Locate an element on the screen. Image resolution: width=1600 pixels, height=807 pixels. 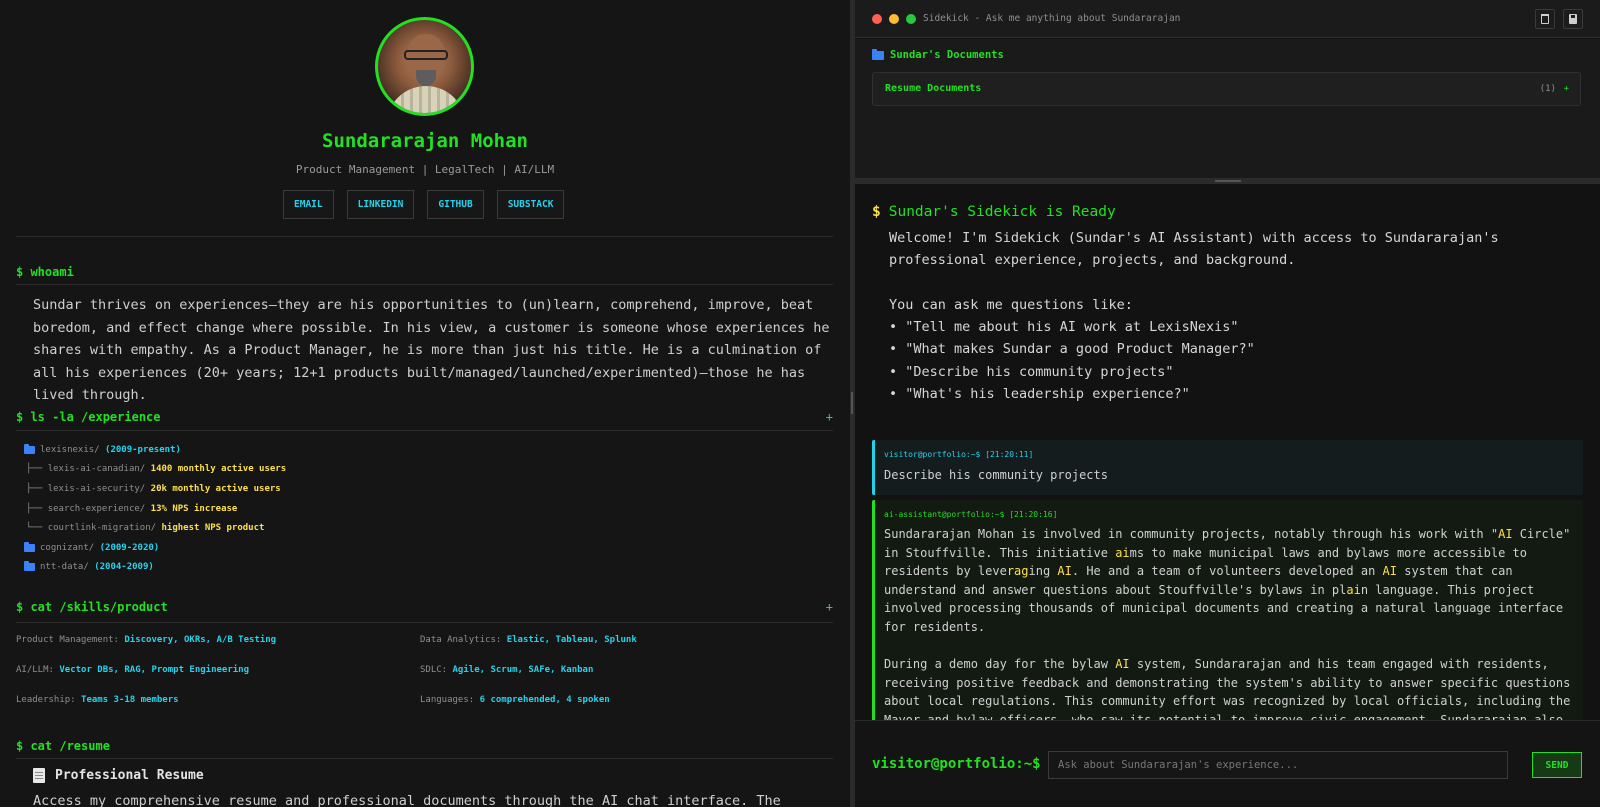
experience-detail: (2009-2020) is located at coordinates (129, 547).